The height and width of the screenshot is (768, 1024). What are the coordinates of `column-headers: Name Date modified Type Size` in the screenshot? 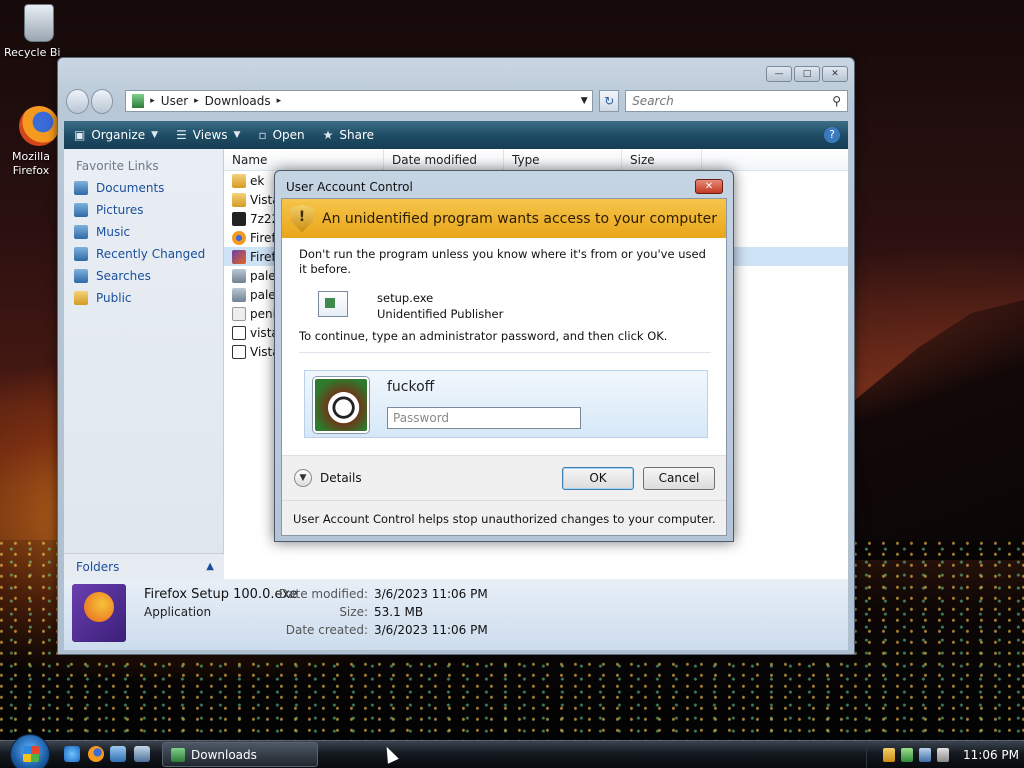 It's located at (536, 160).